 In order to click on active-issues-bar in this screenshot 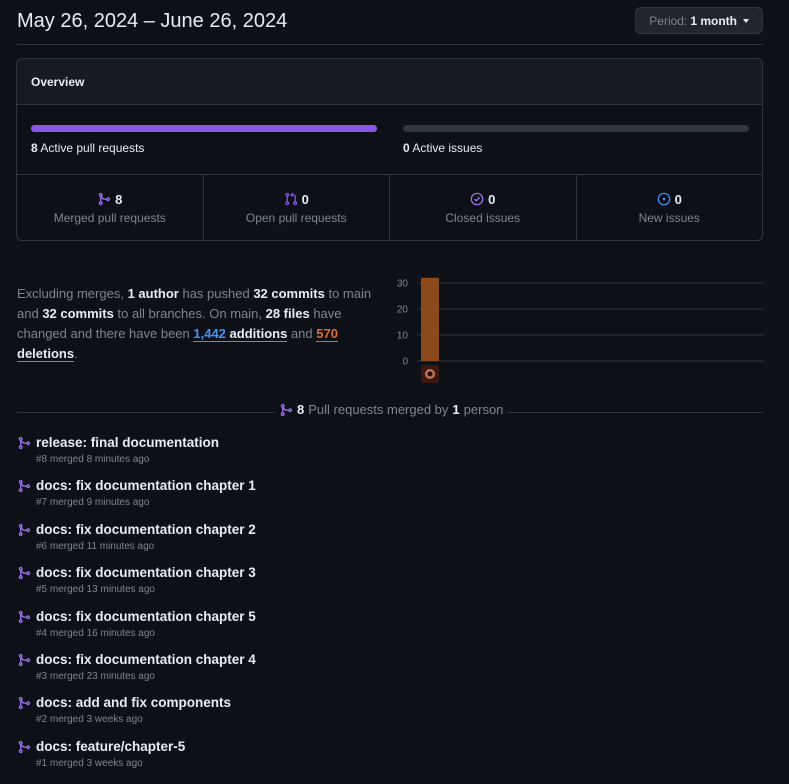, I will do `click(576, 128)`.